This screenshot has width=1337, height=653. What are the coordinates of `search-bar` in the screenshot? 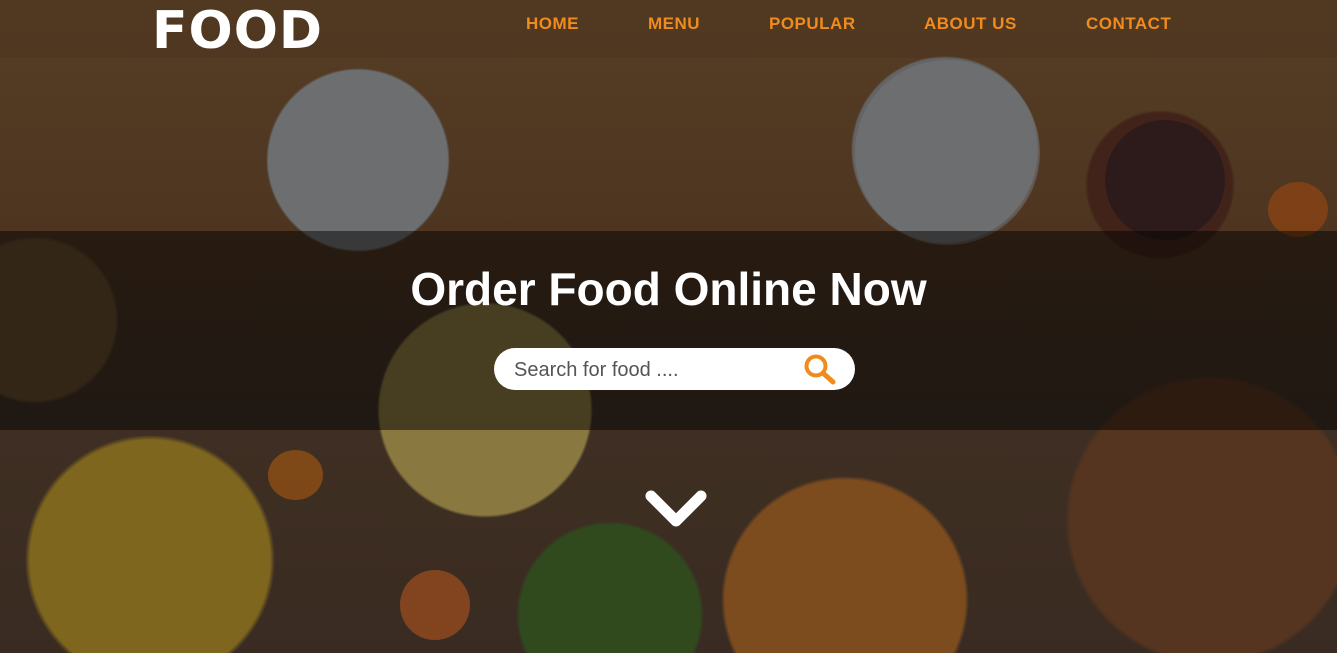 It's located at (674, 369).